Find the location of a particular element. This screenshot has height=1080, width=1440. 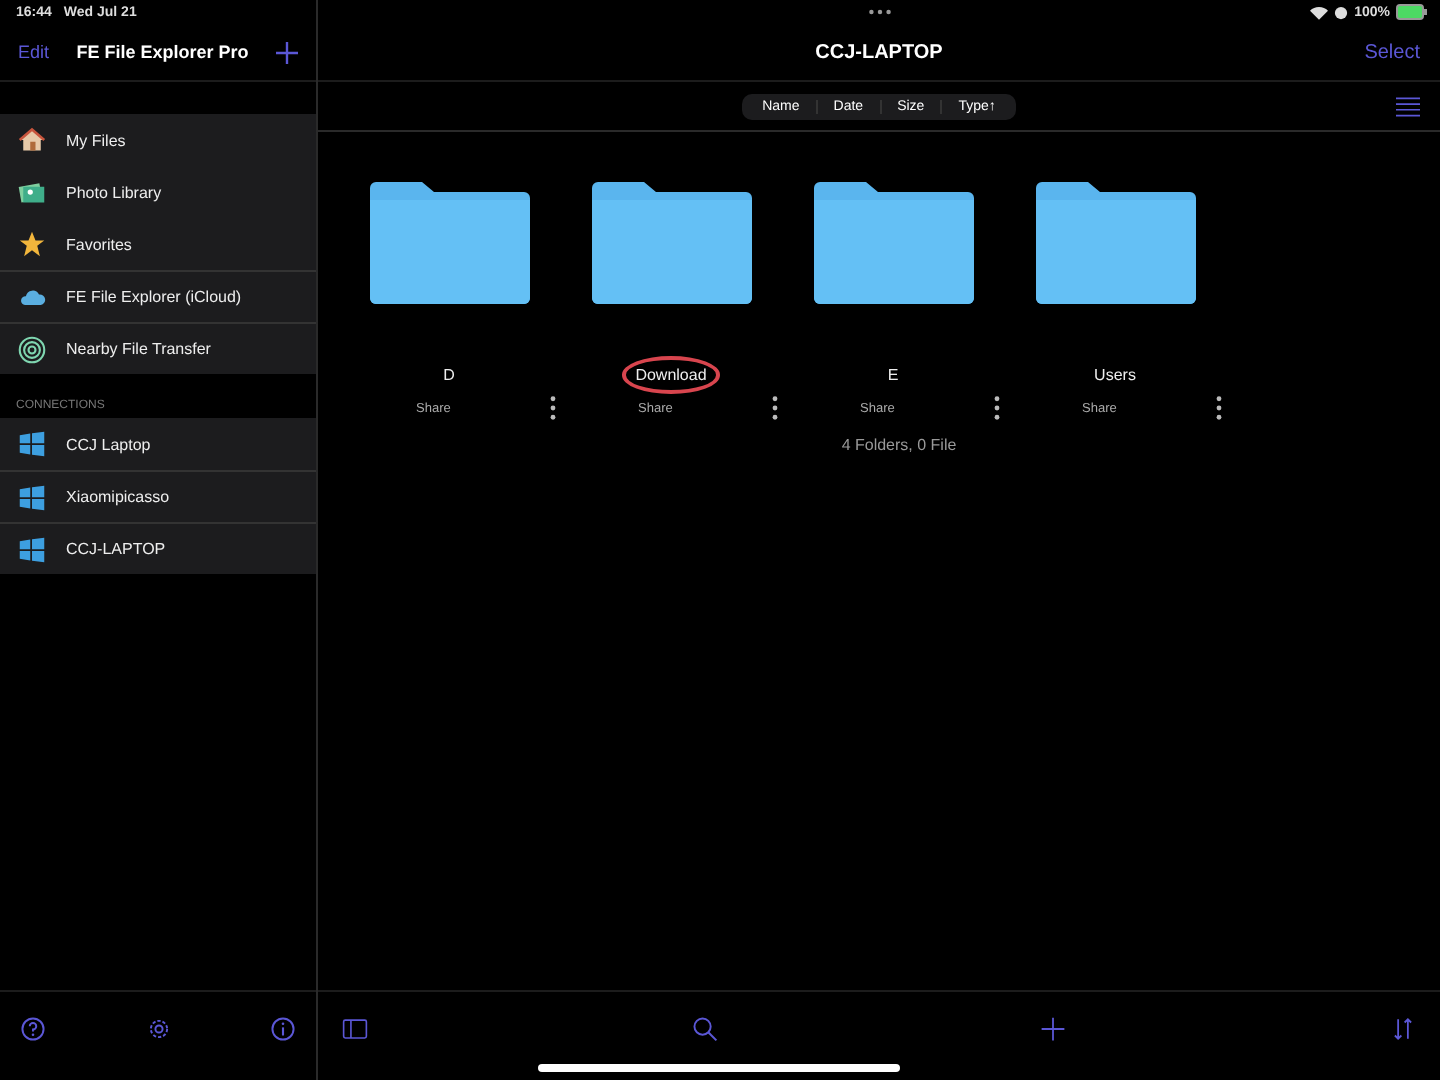

folder-summary: 4 Folders, 0 File is located at coordinates (898, 445).